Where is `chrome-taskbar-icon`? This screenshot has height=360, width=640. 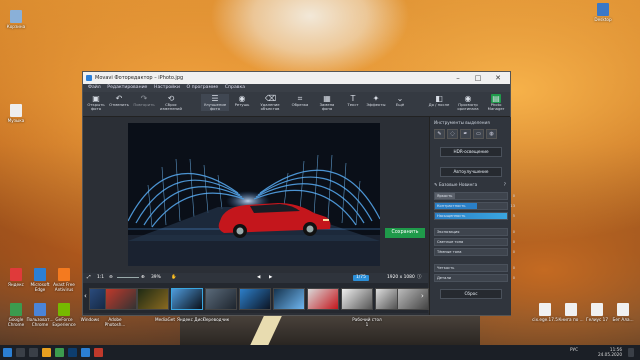
chrome-taskbar-icon is located at coordinates (59, 352).